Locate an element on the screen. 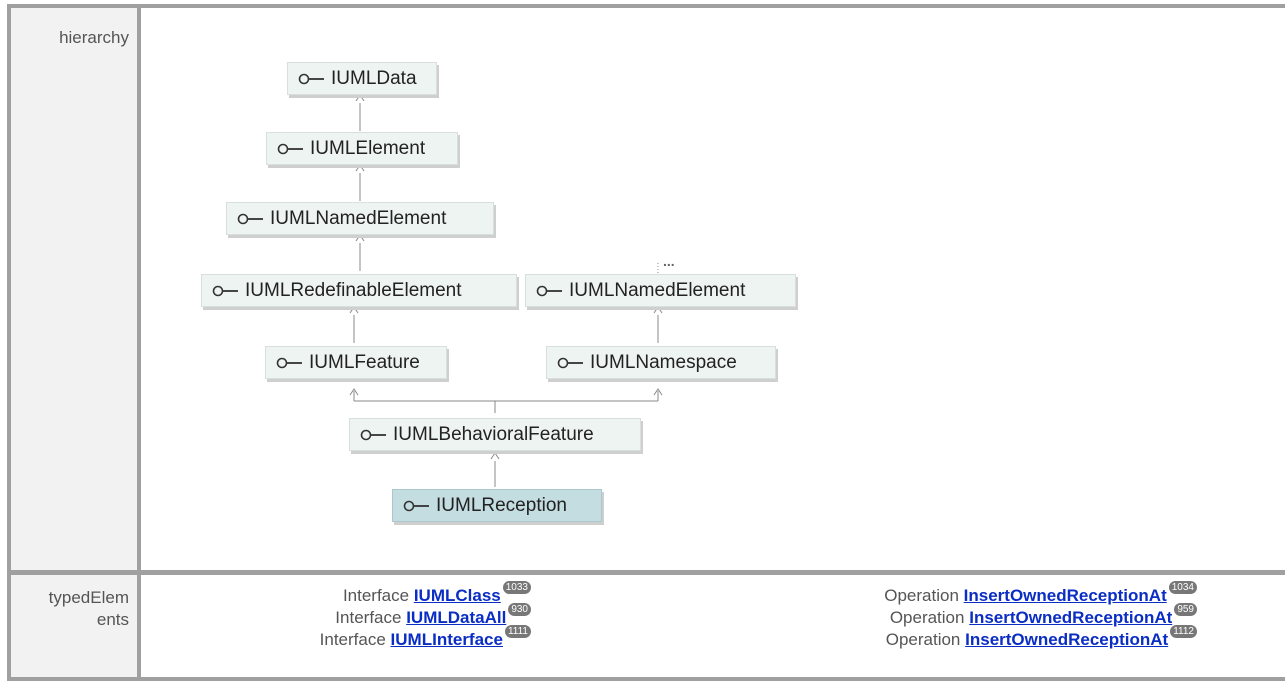 The height and width of the screenshot is (681, 1285). node-iumldata: IUMLData is located at coordinates (362, 78).